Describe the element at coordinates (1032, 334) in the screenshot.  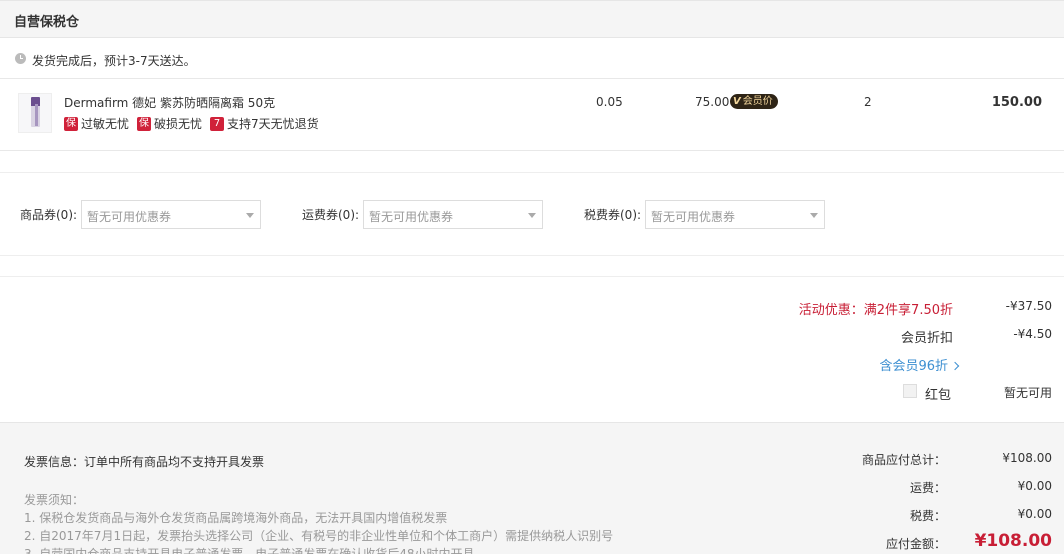
I see `member-discount-value: -¥4.50` at that location.